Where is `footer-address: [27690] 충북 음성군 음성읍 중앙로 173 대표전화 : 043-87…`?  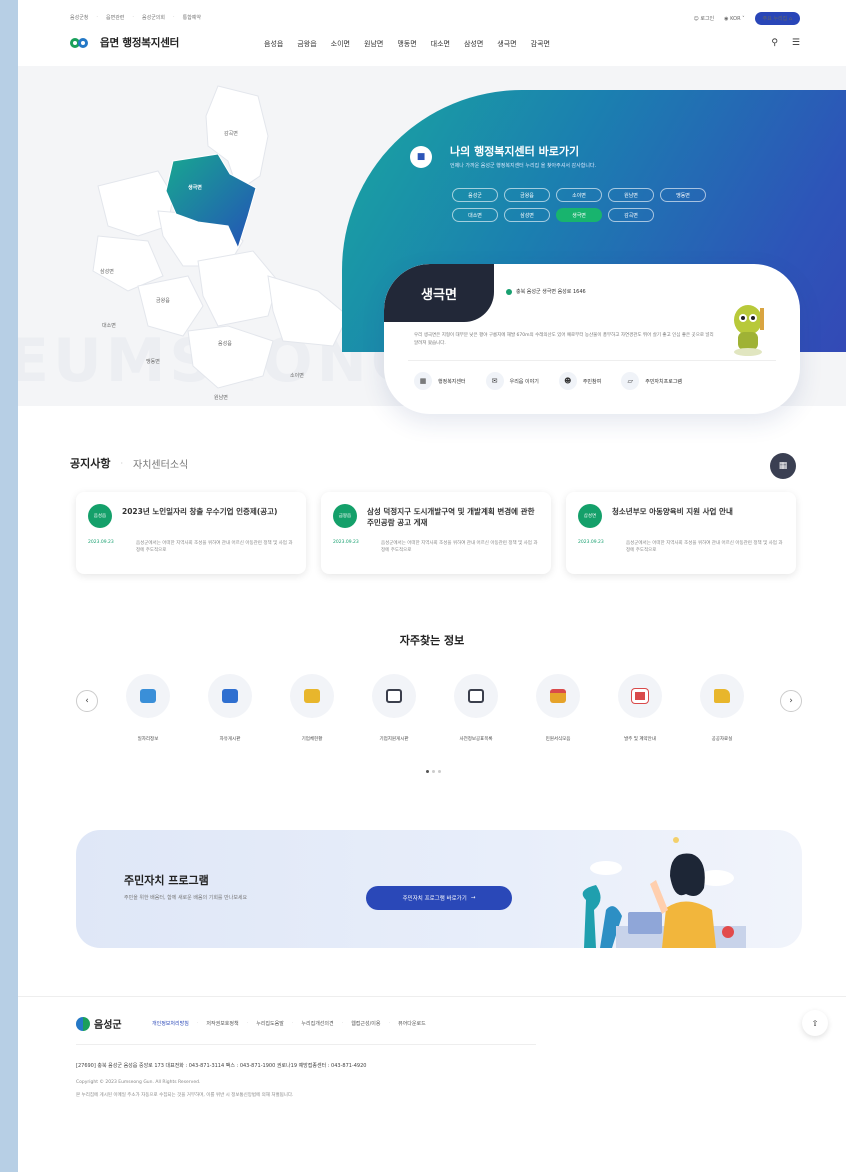
footer-address: [27690] 충북 음성군 음성읍 중앙로 173 대표전화 : 043-87… is located at coordinates (221, 1066).